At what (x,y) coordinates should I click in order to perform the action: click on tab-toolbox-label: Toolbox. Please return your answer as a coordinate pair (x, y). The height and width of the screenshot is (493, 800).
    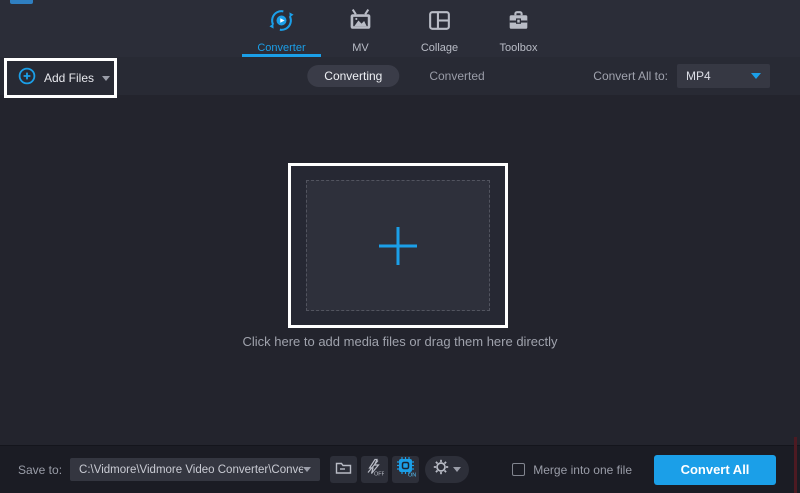
    Looking at the image, I should click on (518, 48).